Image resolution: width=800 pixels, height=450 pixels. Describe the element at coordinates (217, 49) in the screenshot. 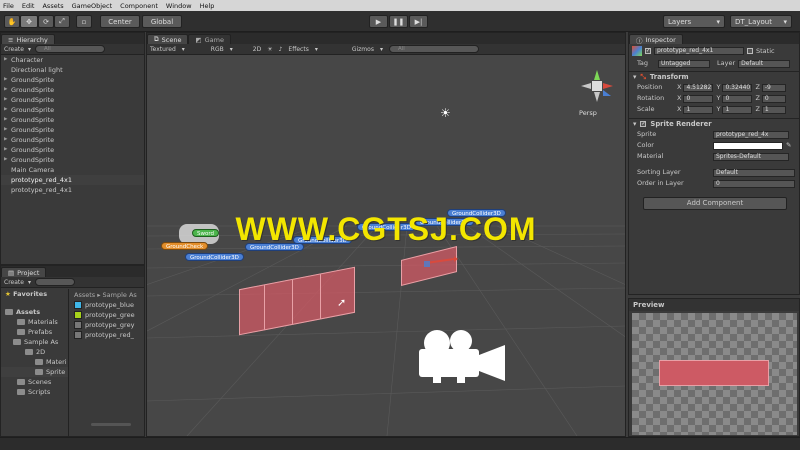

I see `channel-dropdown: RGB` at that location.